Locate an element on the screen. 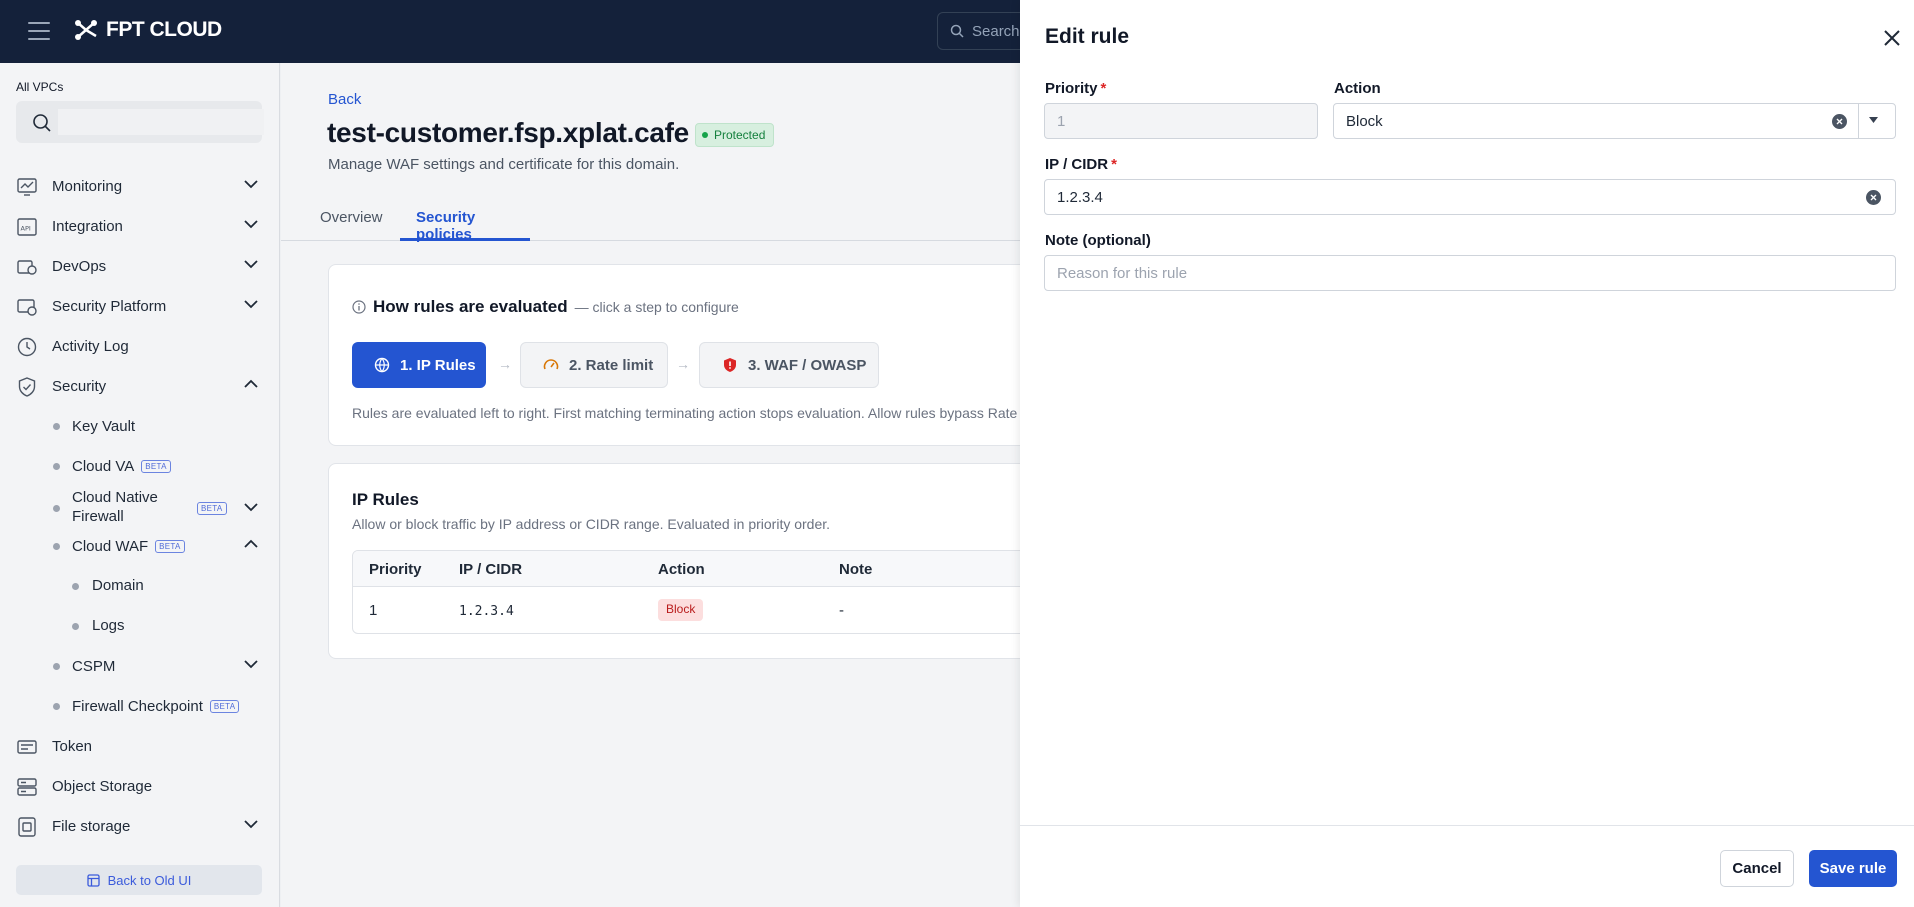 The width and height of the screenshot is (1914, 907). shield-gear-icon is located at coordinates (27, 307).